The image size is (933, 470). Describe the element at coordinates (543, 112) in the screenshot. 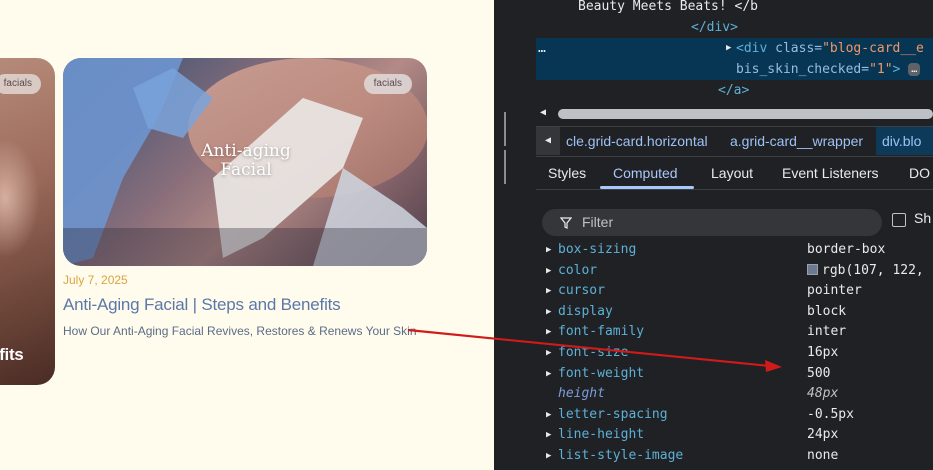

I see `scroll-left-icon: ◀` at that location.